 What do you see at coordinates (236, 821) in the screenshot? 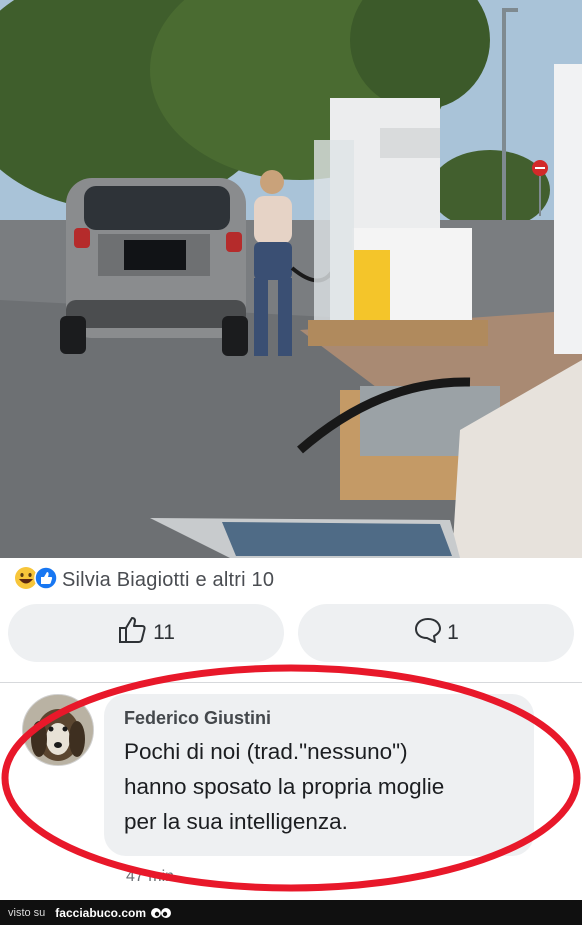
I see `comment-line: per la sua intelligenza.` at bounding box center [236, 821].